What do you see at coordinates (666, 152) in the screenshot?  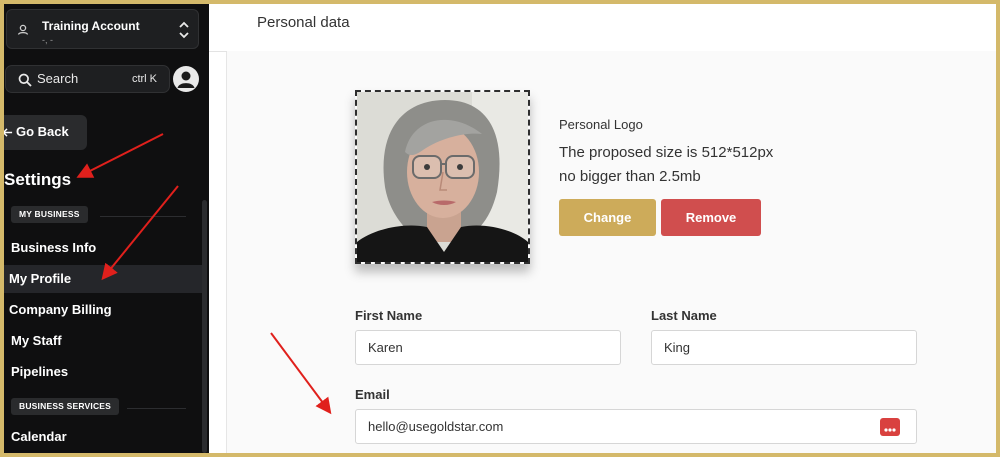 I see `logo-size-hint: The proposed size is 512*512px` at bounding box center [666, 152].